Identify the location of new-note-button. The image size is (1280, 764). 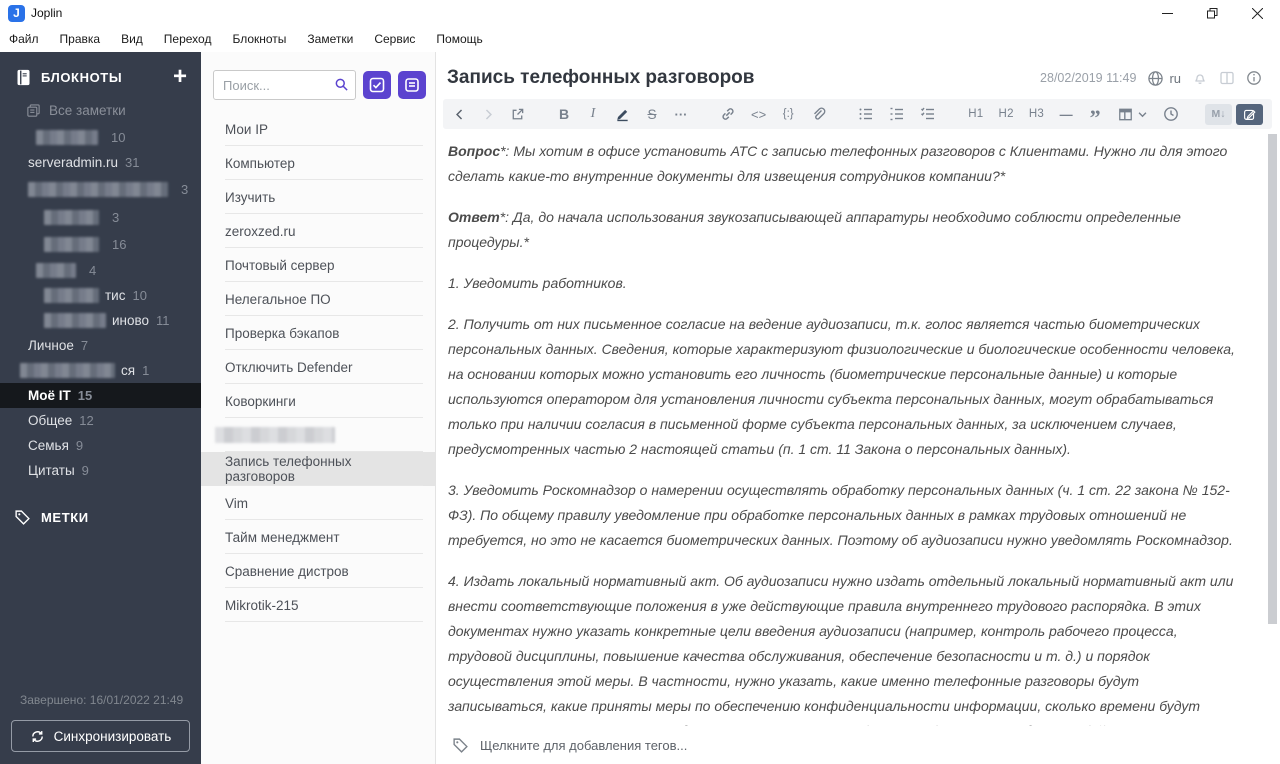
(412, 85).